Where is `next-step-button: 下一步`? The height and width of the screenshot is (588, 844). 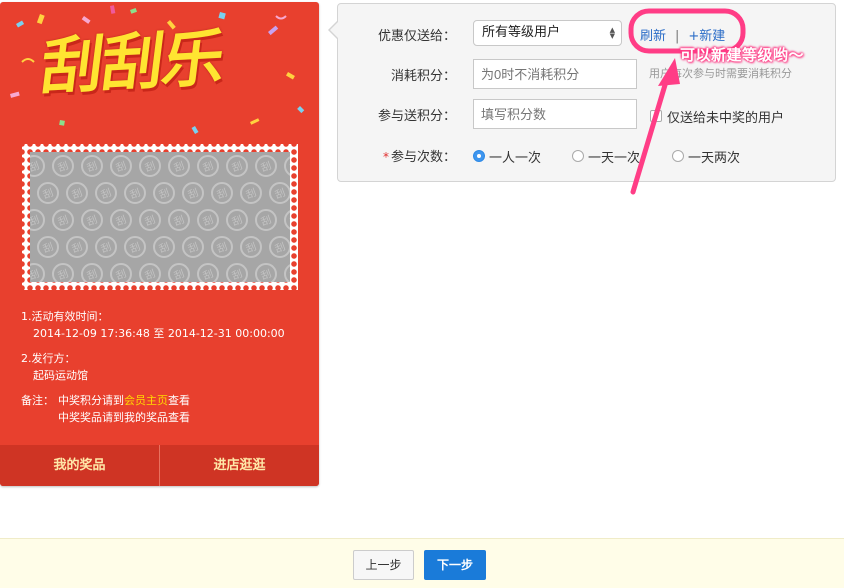
next-step-button: 下一步 is located at coordinates (455, 565).